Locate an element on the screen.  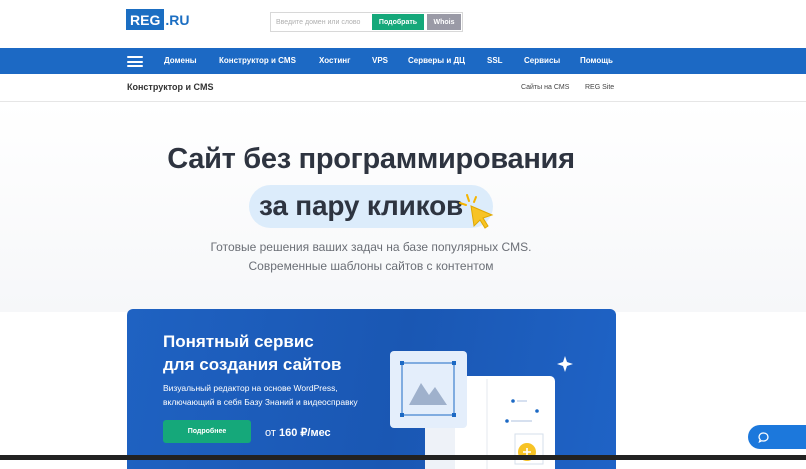
editor-illustration is located at coordinates (481, 410).